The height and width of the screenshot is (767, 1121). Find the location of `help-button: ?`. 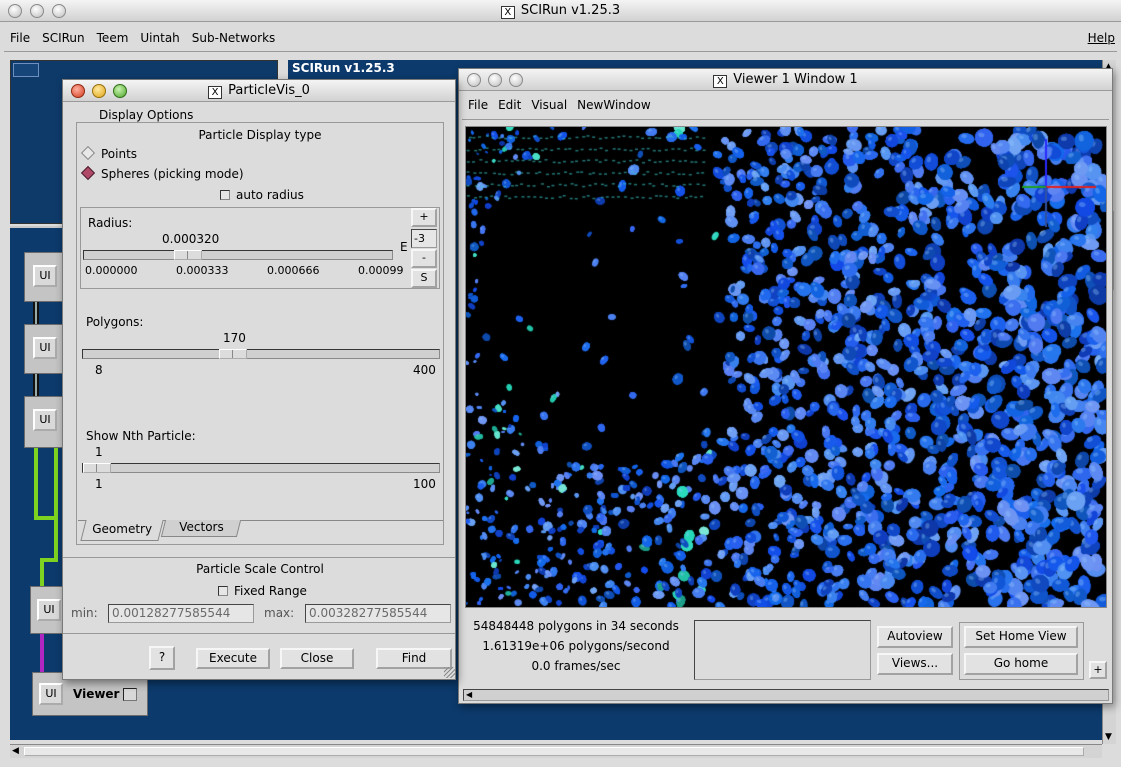

help-button: ? is located at coordinates (162, 658).